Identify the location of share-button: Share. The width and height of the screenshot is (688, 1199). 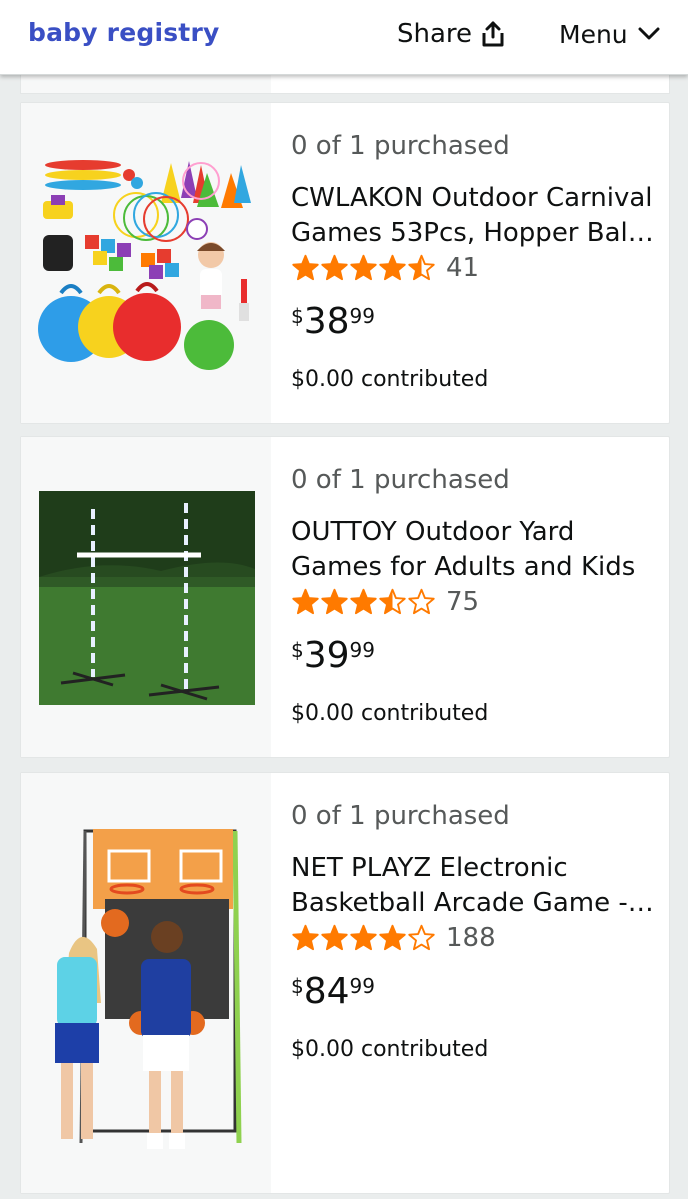
(451, 34).